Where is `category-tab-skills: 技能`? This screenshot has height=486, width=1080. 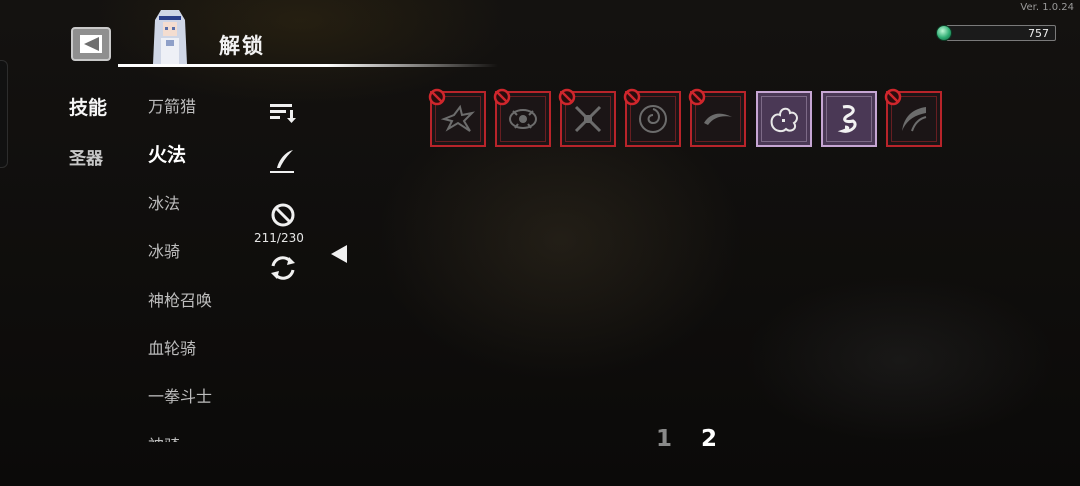
category-tab-skills: 技能 is located at coordinates (88, 106).